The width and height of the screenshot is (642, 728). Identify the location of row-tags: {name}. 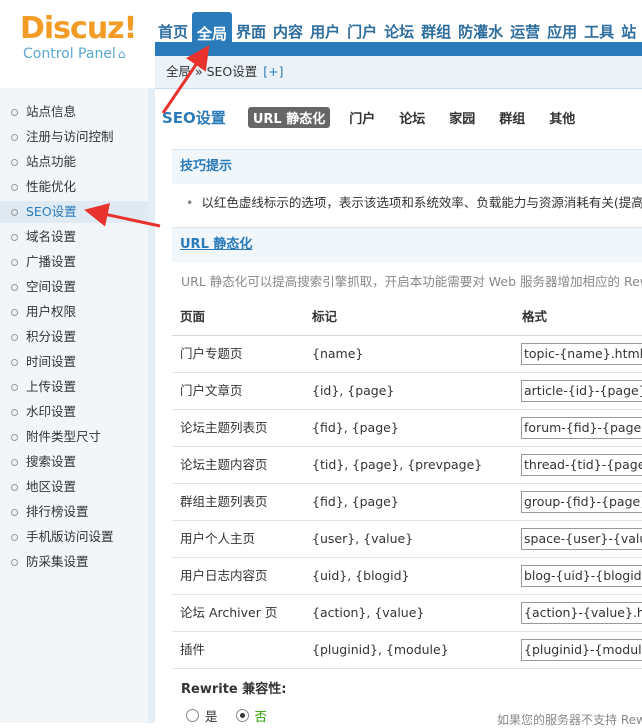
(338, 353).